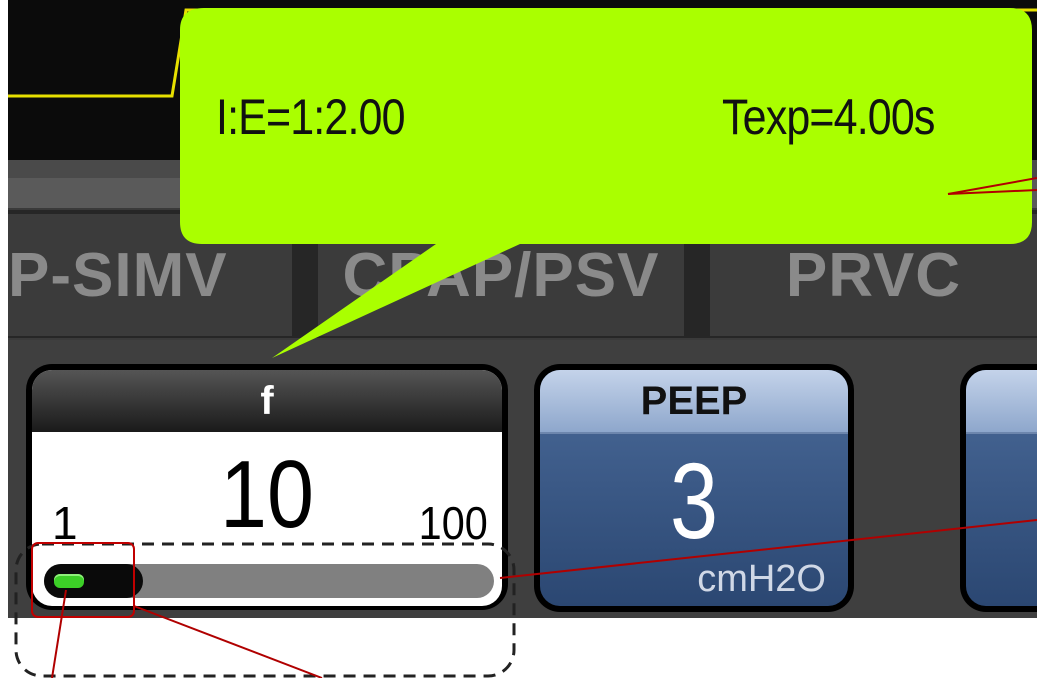  What do you see at coordinates (267, 401) in the screenshot?
I see `f-label: f` at bounding box center [267, 401].